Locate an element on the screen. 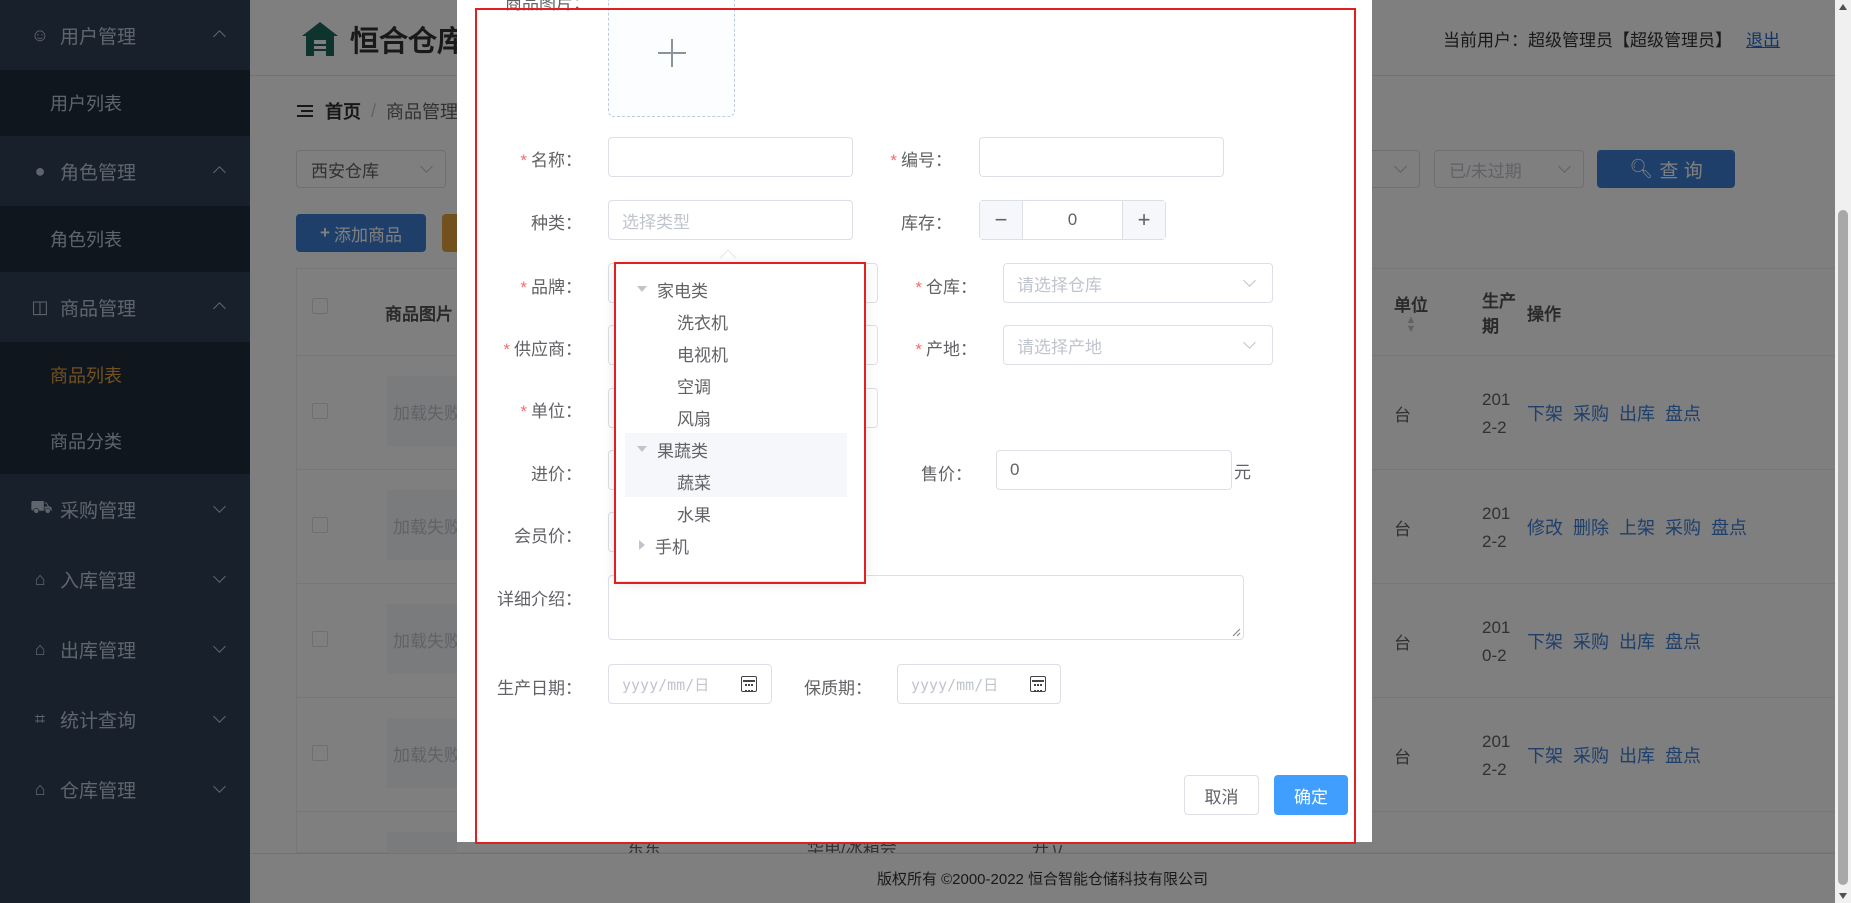  scroll-up-arrow-icon is located at coordinates (1843, 7).